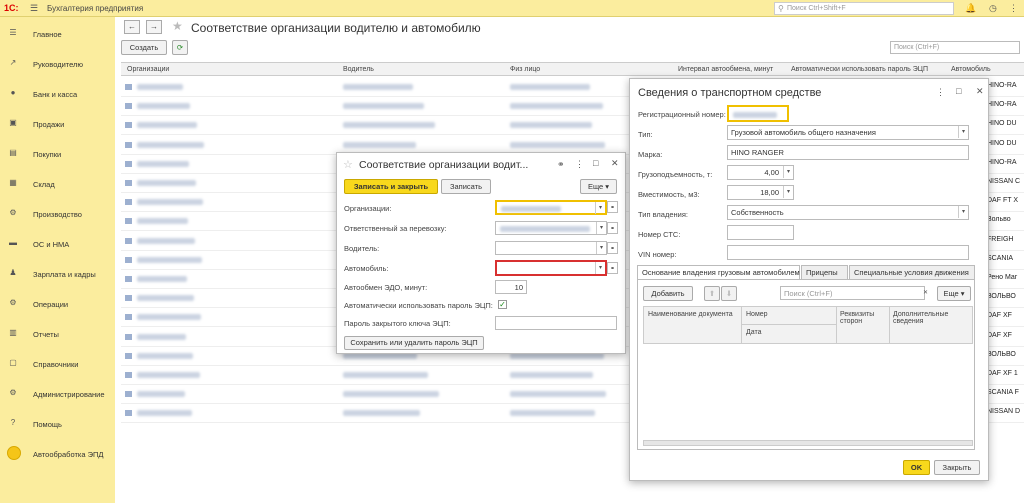 Image resolution: width=1024 pixels, height=503 pixels. I want to click on col-interval: Интервал автообмена, минут, so click(725, 69).